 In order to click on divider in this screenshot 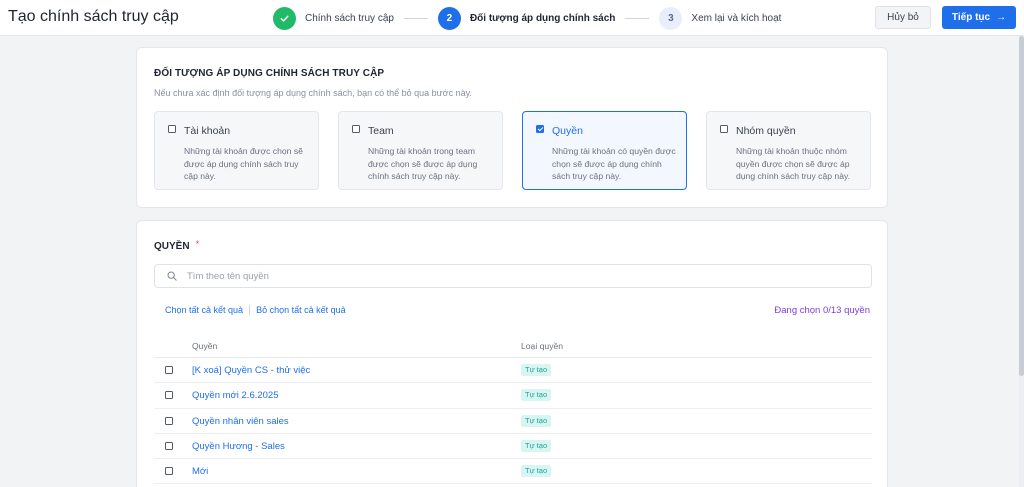, I will do `click(250, 310)`.